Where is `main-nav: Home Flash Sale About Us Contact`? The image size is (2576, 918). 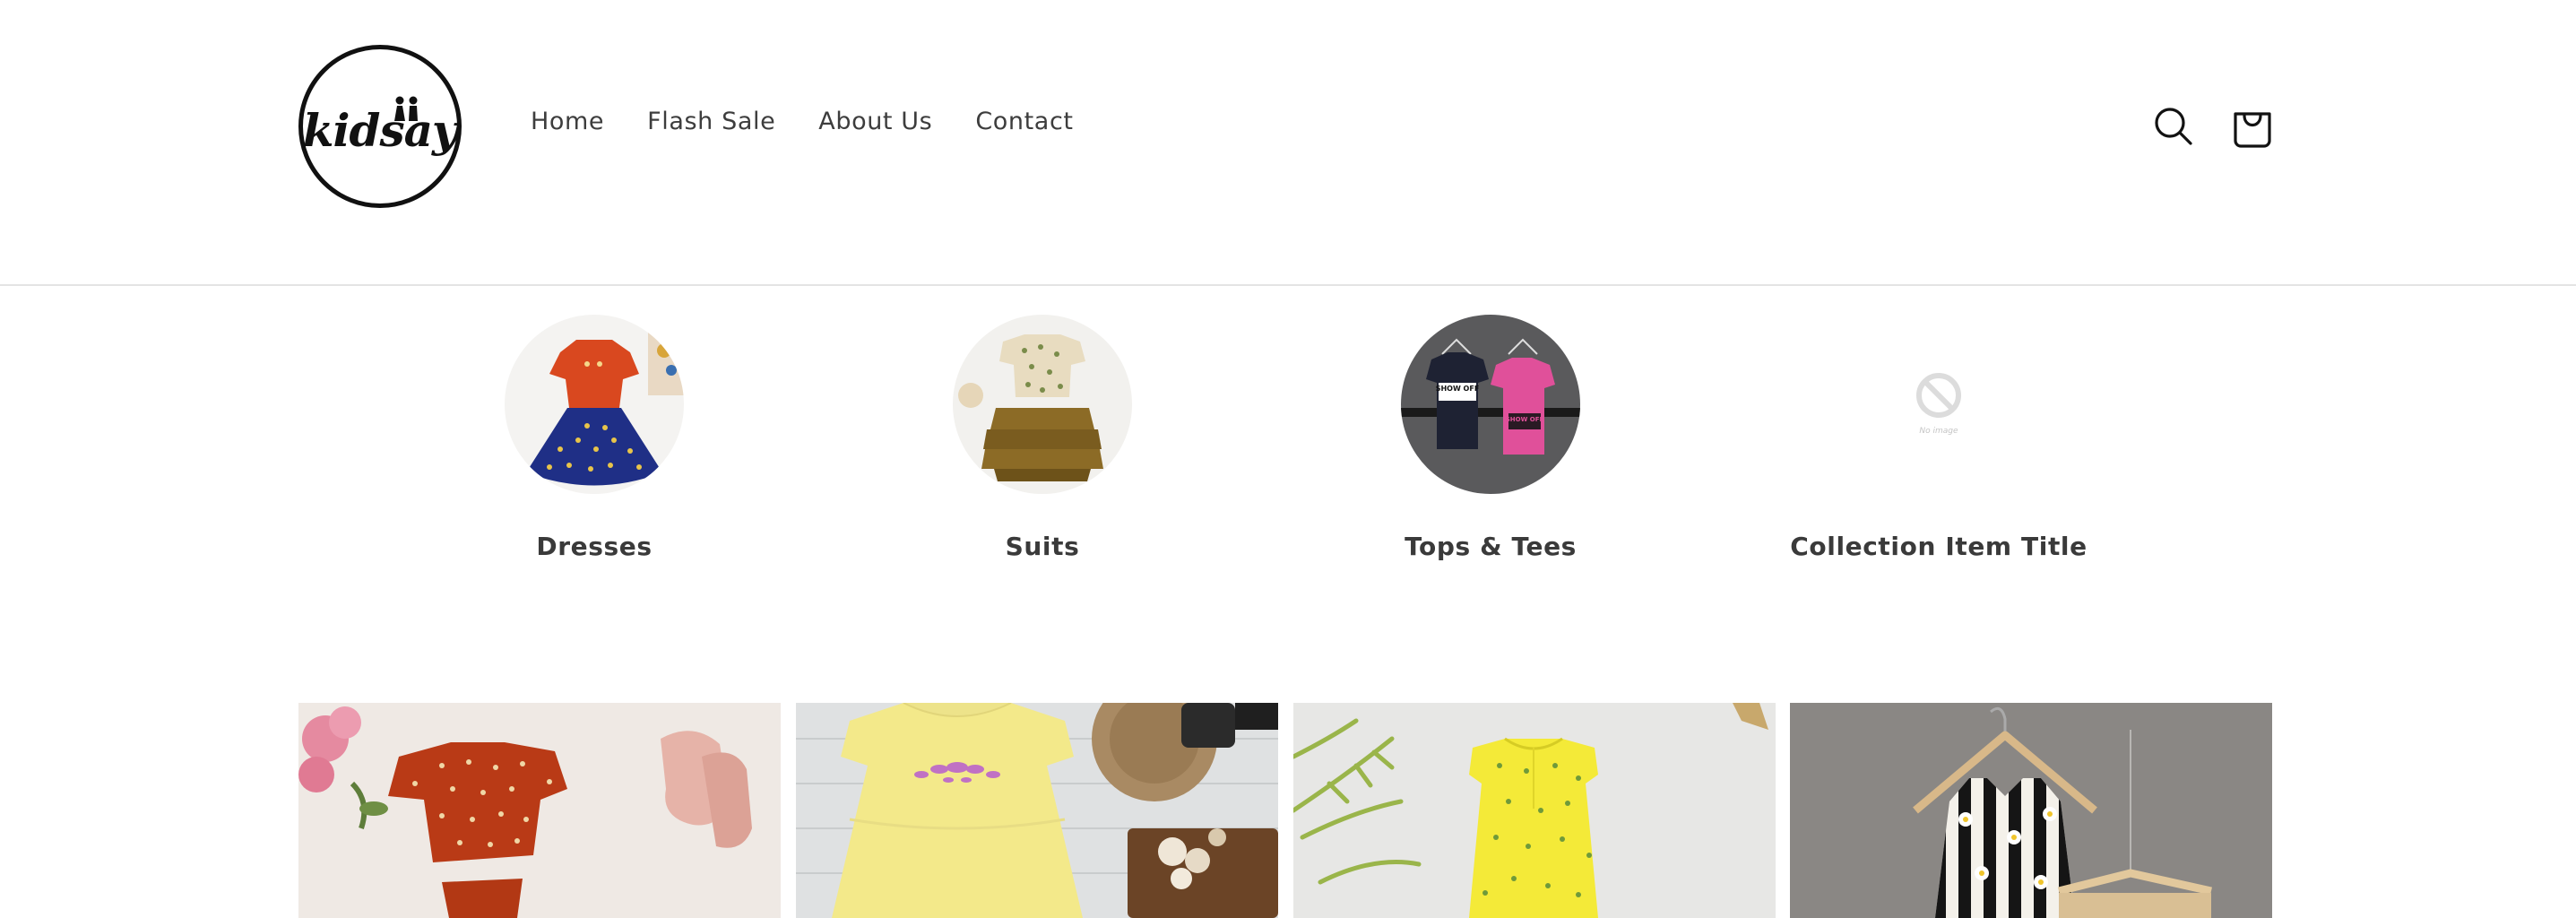
main-nav: Home Flash Sale About Us Contact is located at coordinates (802, 121).